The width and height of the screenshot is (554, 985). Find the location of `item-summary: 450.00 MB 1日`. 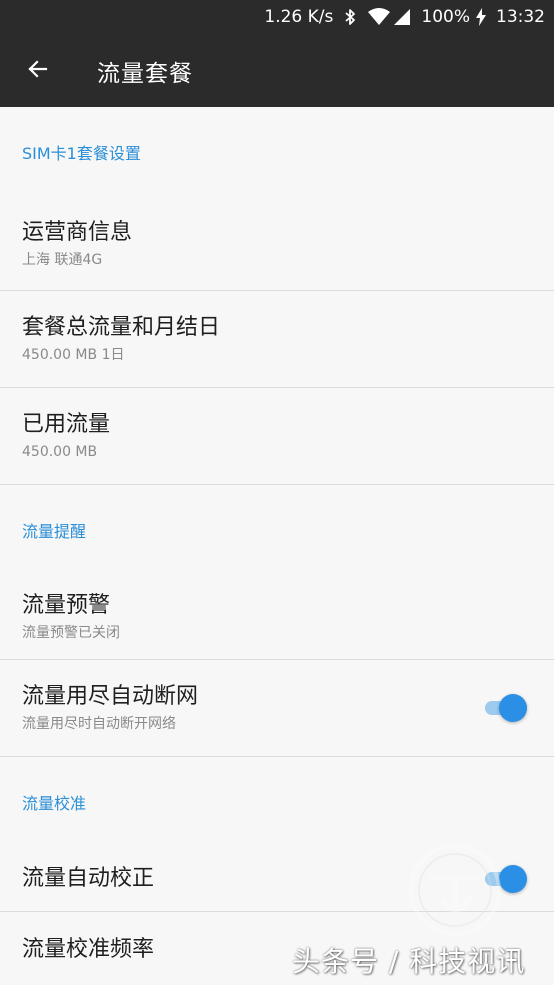

item-summary: 450.00 MB 1日 is located at coordinates (73, 355).